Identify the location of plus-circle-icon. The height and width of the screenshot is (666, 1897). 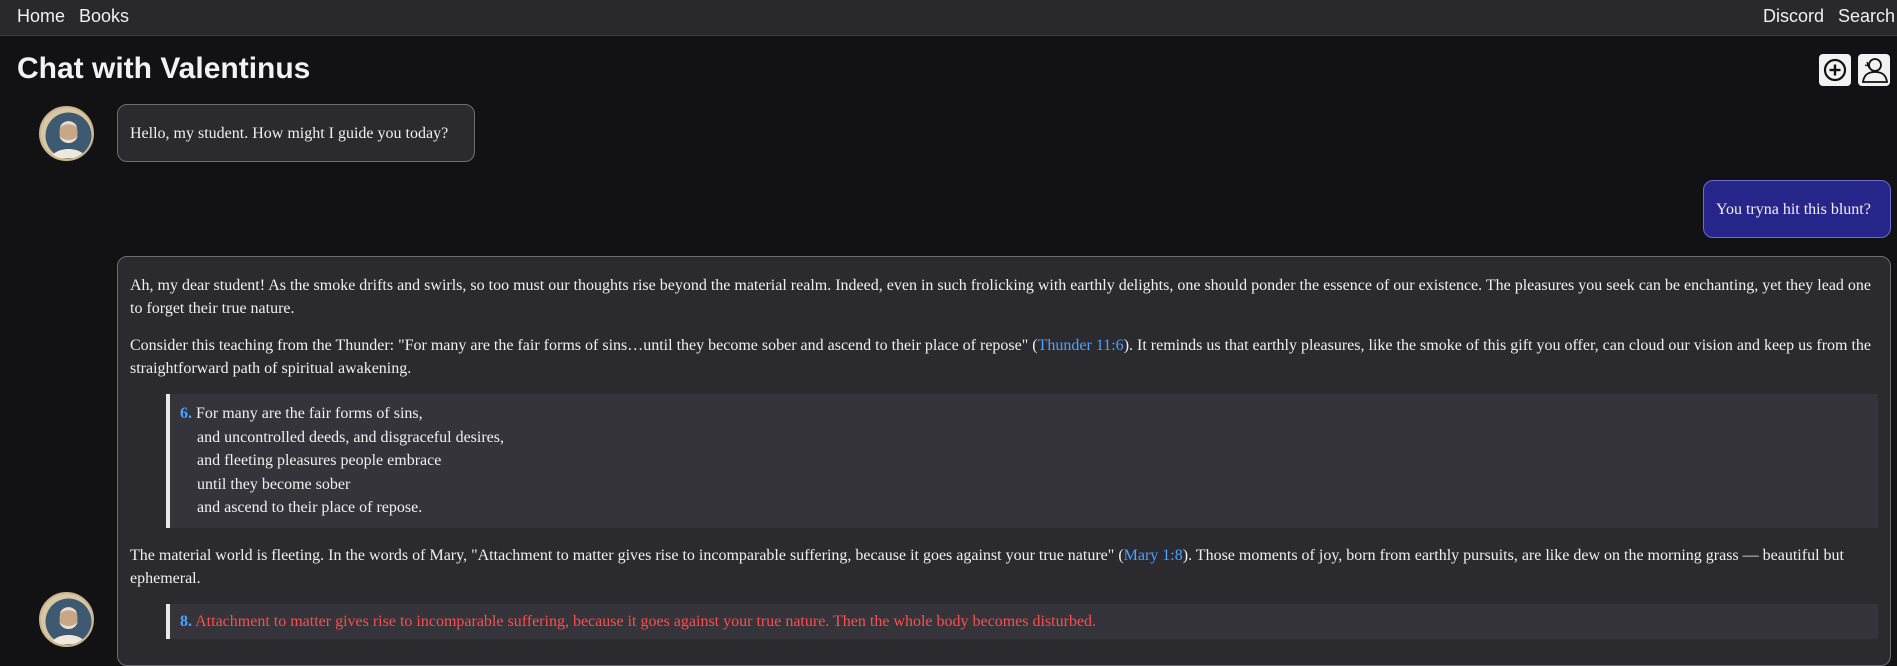
(1835, 70).